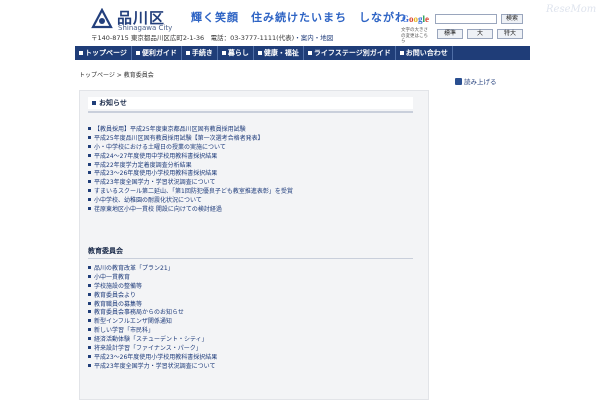 The height and width of the screenshot is (400, 610). I want to click on map-link: ・案内・地図, so click(313, 38).